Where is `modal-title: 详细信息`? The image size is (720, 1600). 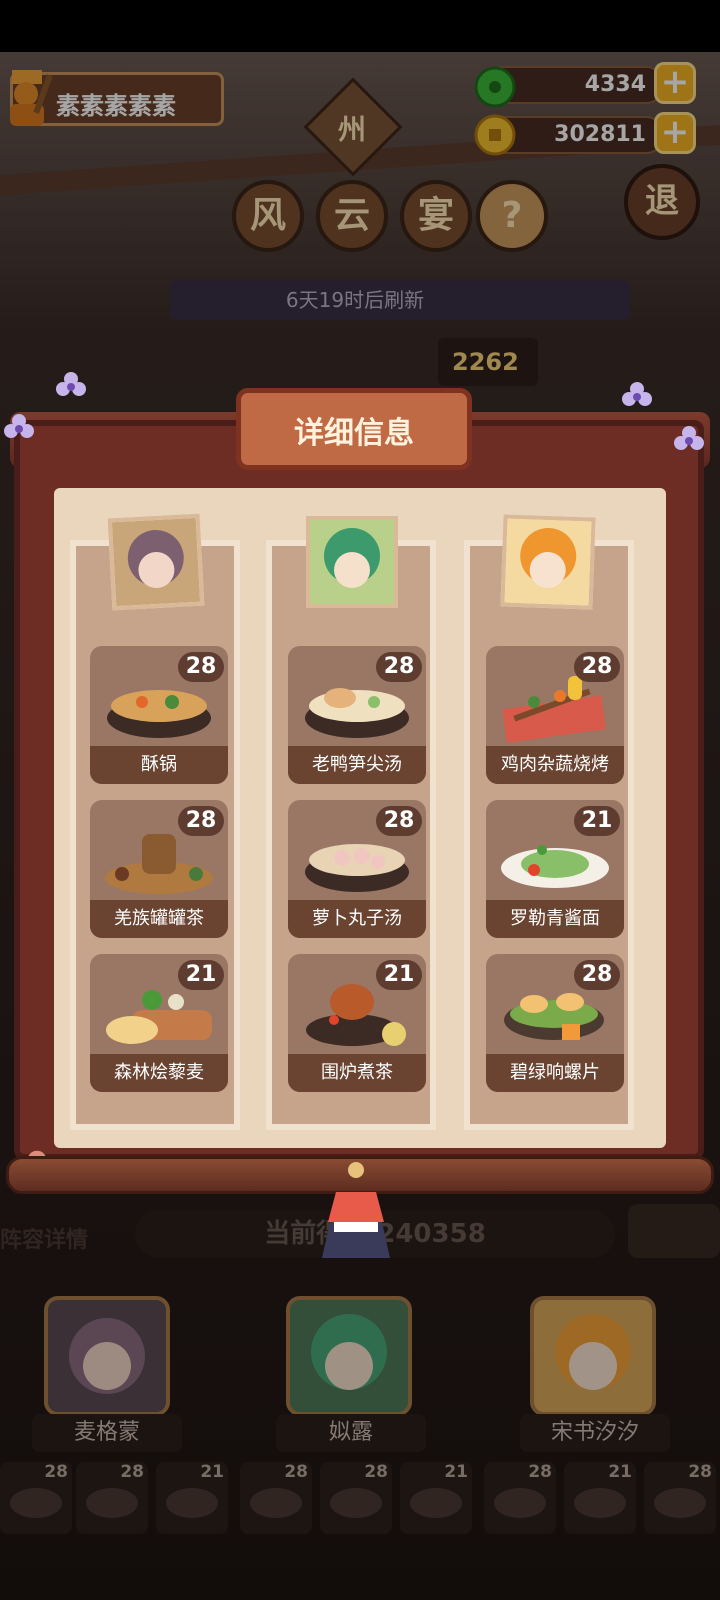 modal-title: 详细信息 is located at coordinates (354, 433).